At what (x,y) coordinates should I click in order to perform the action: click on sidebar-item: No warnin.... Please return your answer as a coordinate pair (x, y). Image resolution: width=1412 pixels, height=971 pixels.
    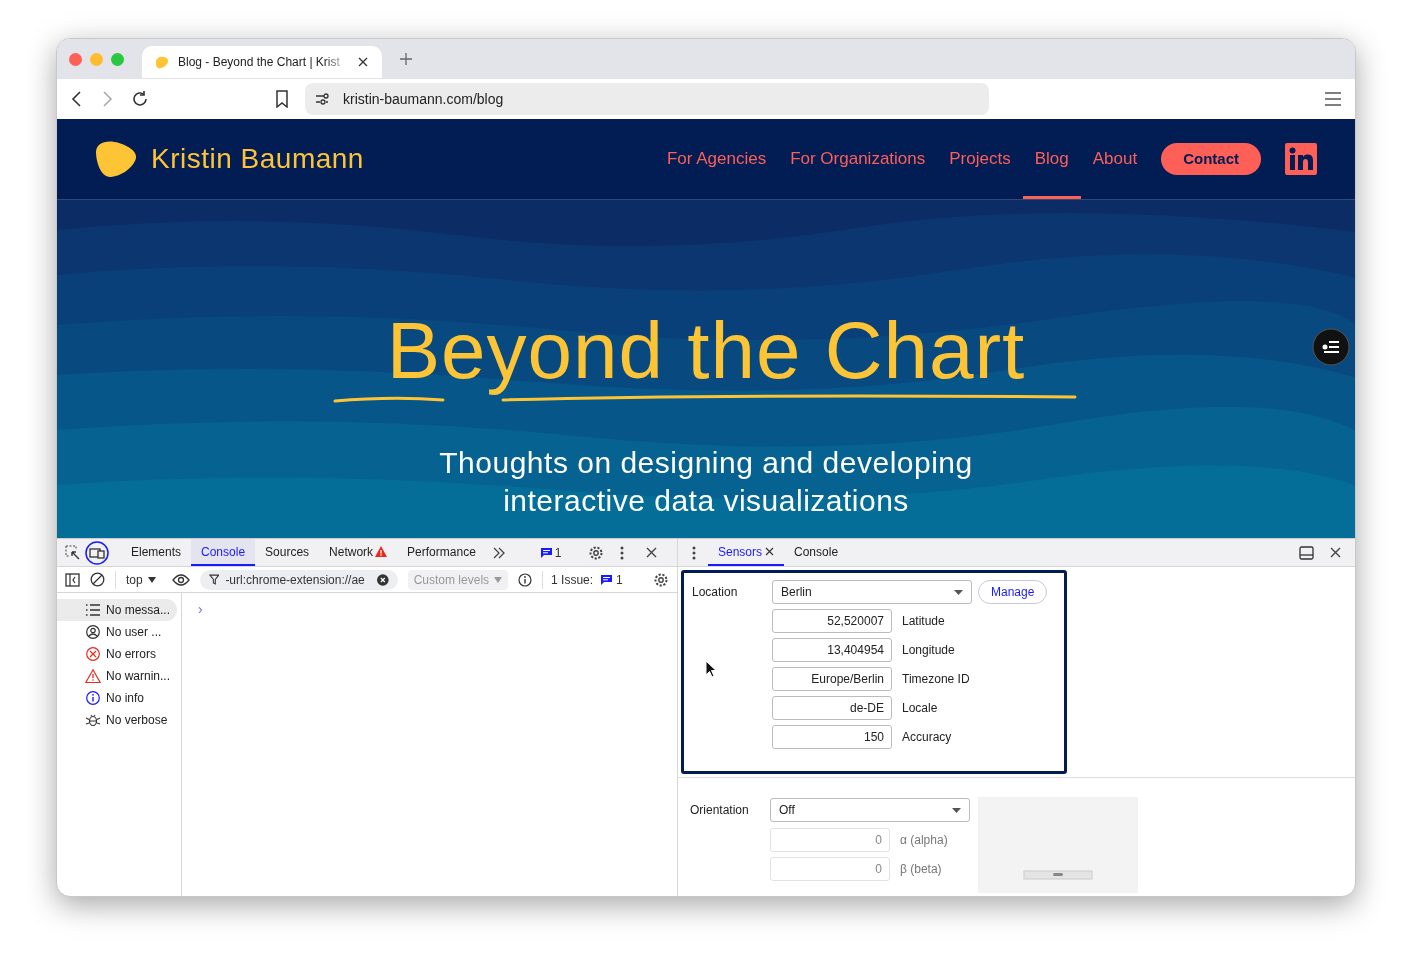
    Looking at the image, I should click on (117, 676).